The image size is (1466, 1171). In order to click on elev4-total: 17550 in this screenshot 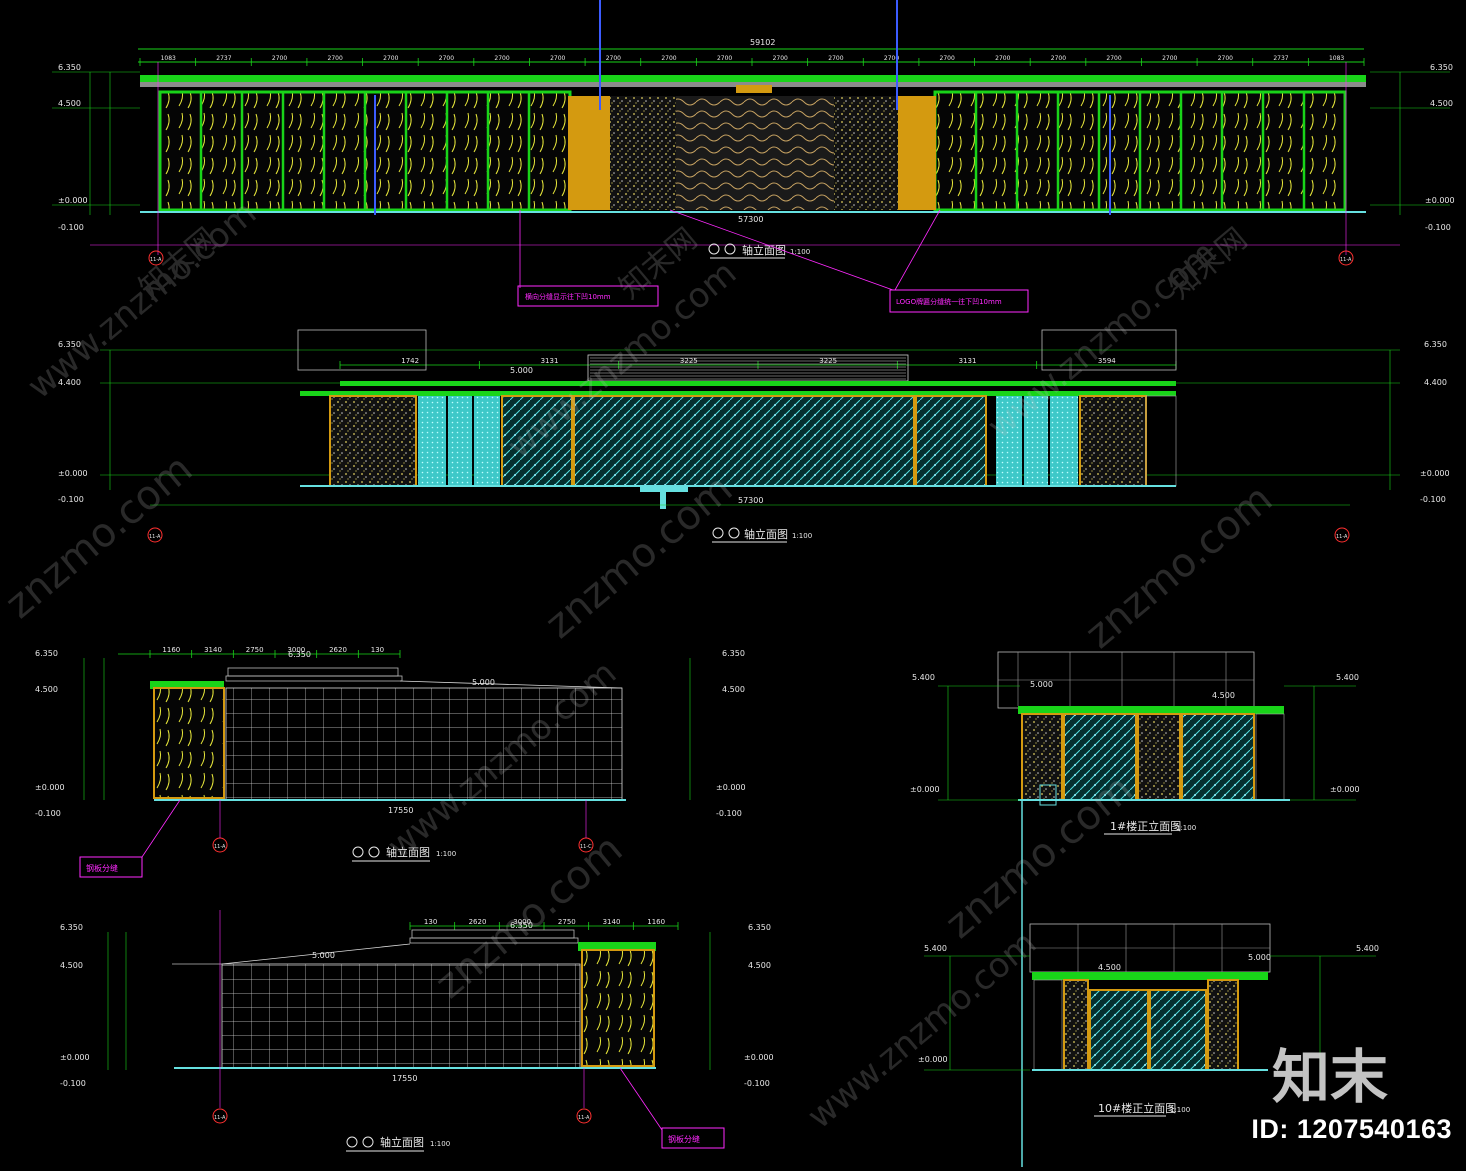, I will do `click(404, 1078)`.